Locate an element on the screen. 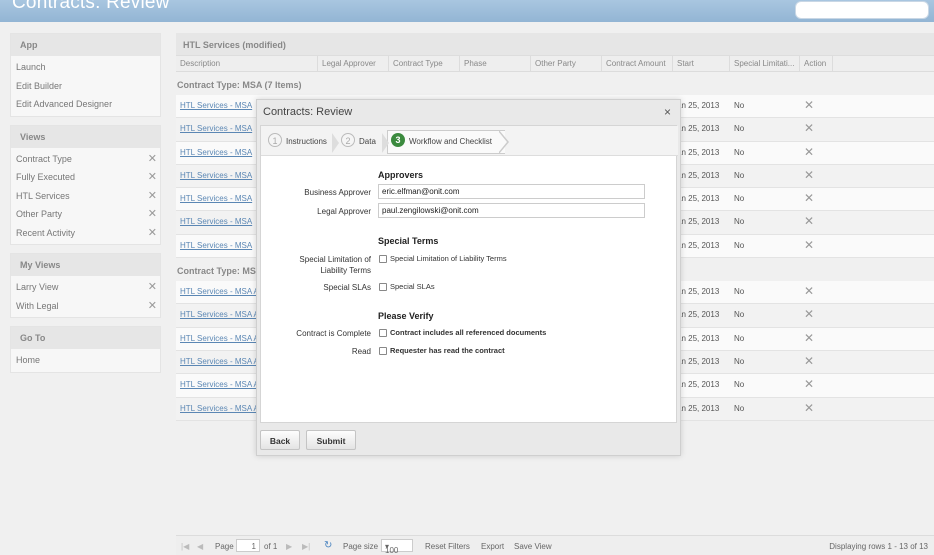  sidebar-item-fully-executed: Fully Executed ✕ is located at coordinates (85, 177).